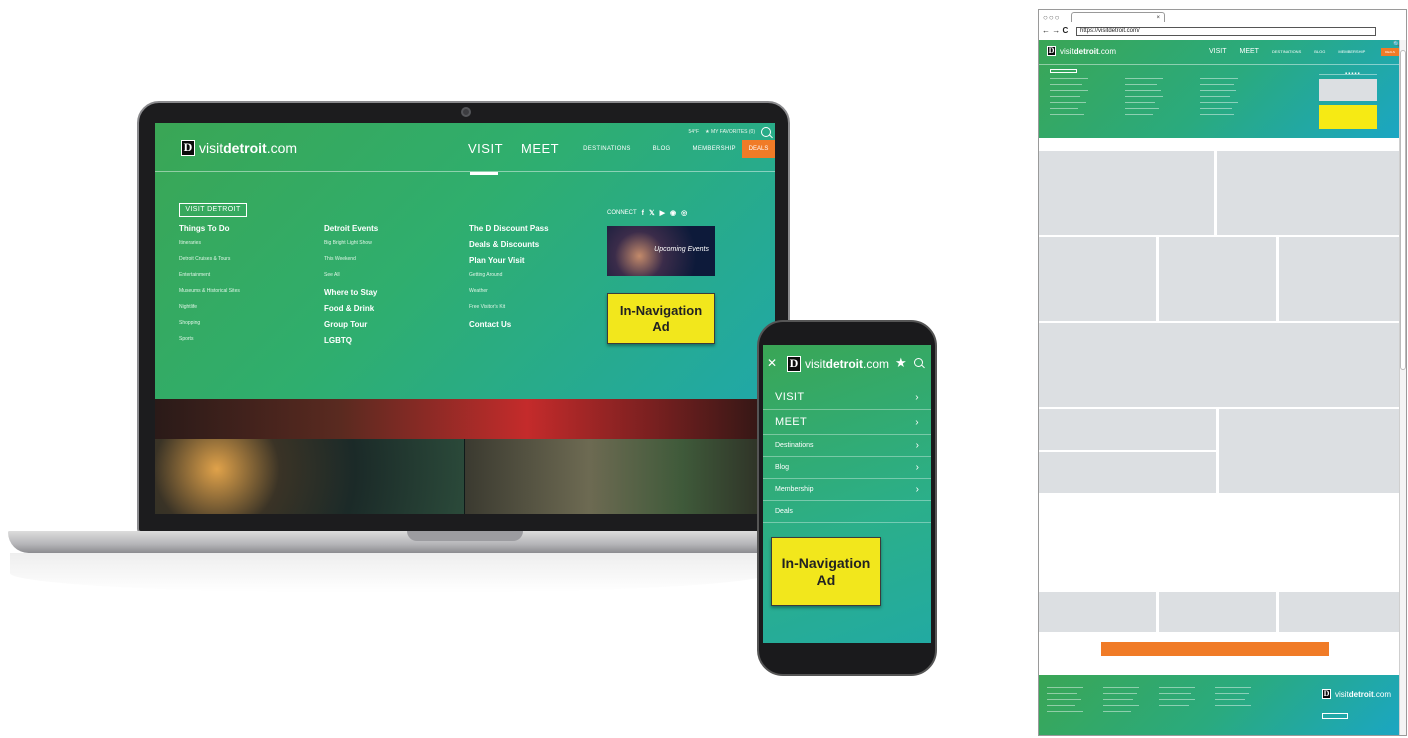 This screenshot has width=1408, height=738. Describe the element at coordinates (509, 228) in the screenshot. I see `menu-heading: The D Discount Pass` at that location.